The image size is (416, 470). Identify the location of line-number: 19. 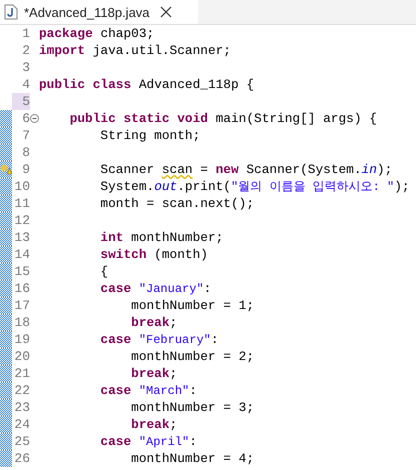
(22, 339).